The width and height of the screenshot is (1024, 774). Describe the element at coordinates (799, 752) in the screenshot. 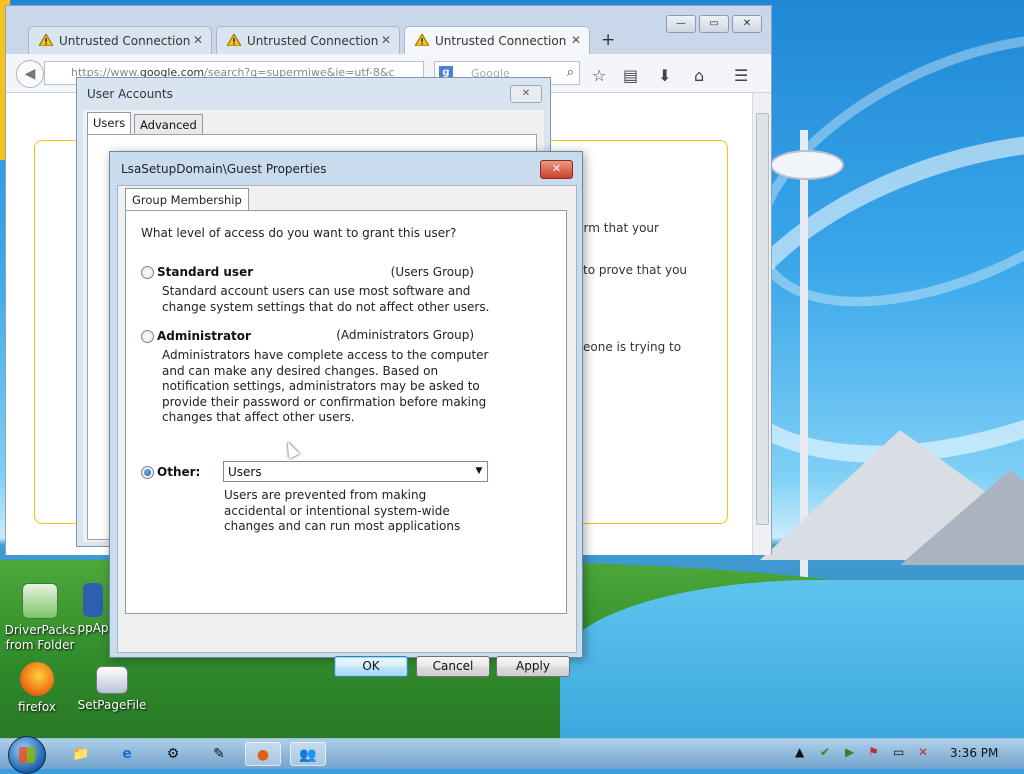

I see `tray-icon: ▲` at that location.